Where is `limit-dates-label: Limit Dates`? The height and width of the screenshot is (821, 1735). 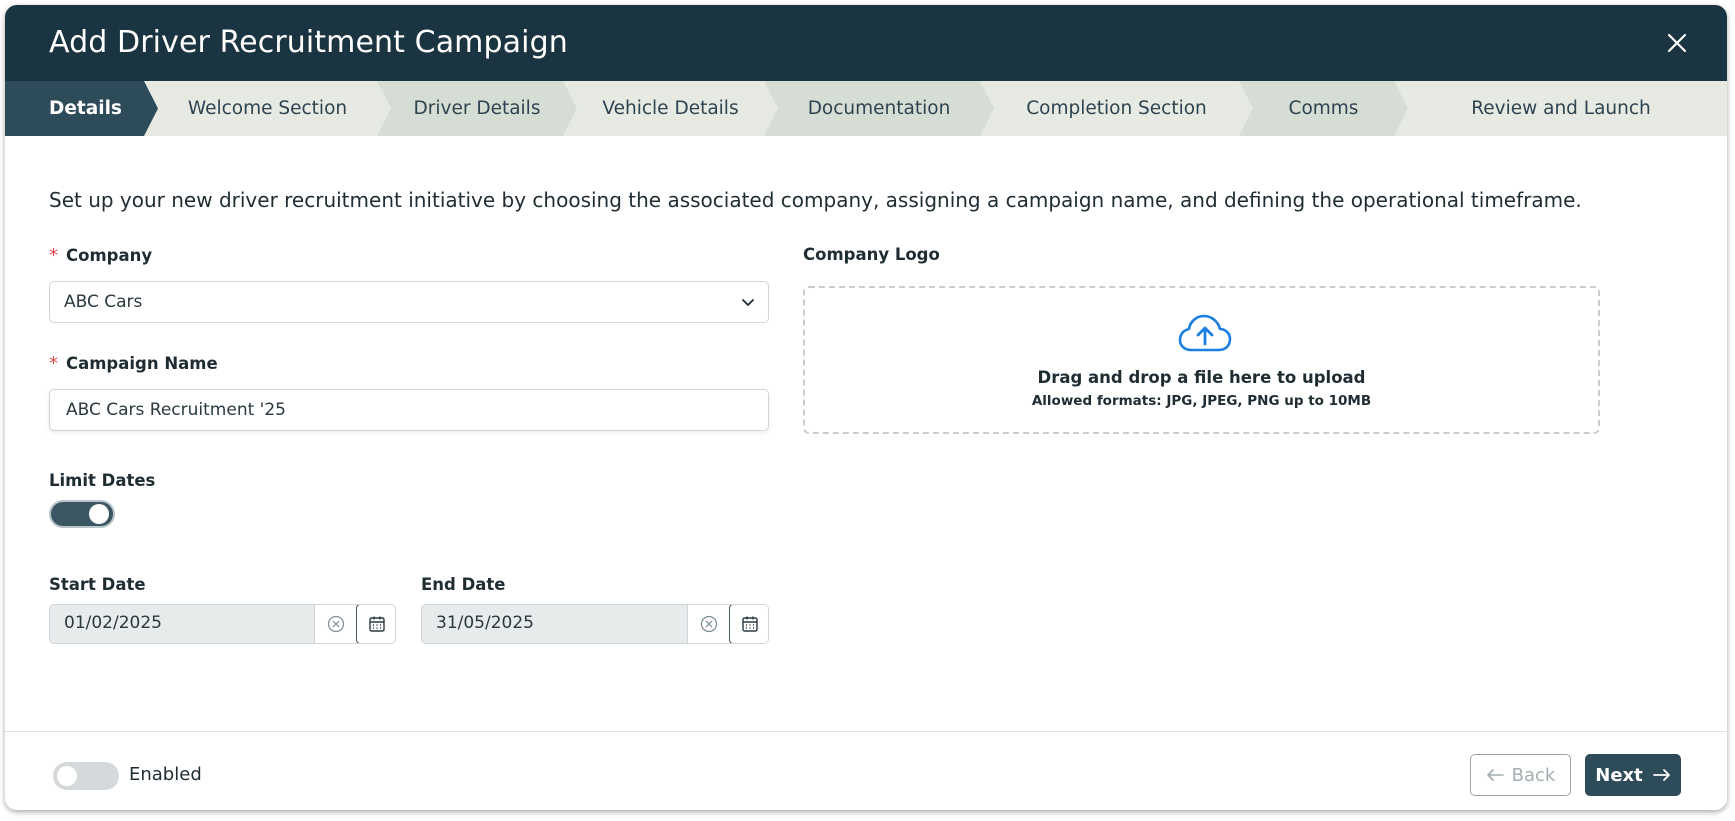
limit-dates-label: Limit Dates is located at coordinates (102, 480).